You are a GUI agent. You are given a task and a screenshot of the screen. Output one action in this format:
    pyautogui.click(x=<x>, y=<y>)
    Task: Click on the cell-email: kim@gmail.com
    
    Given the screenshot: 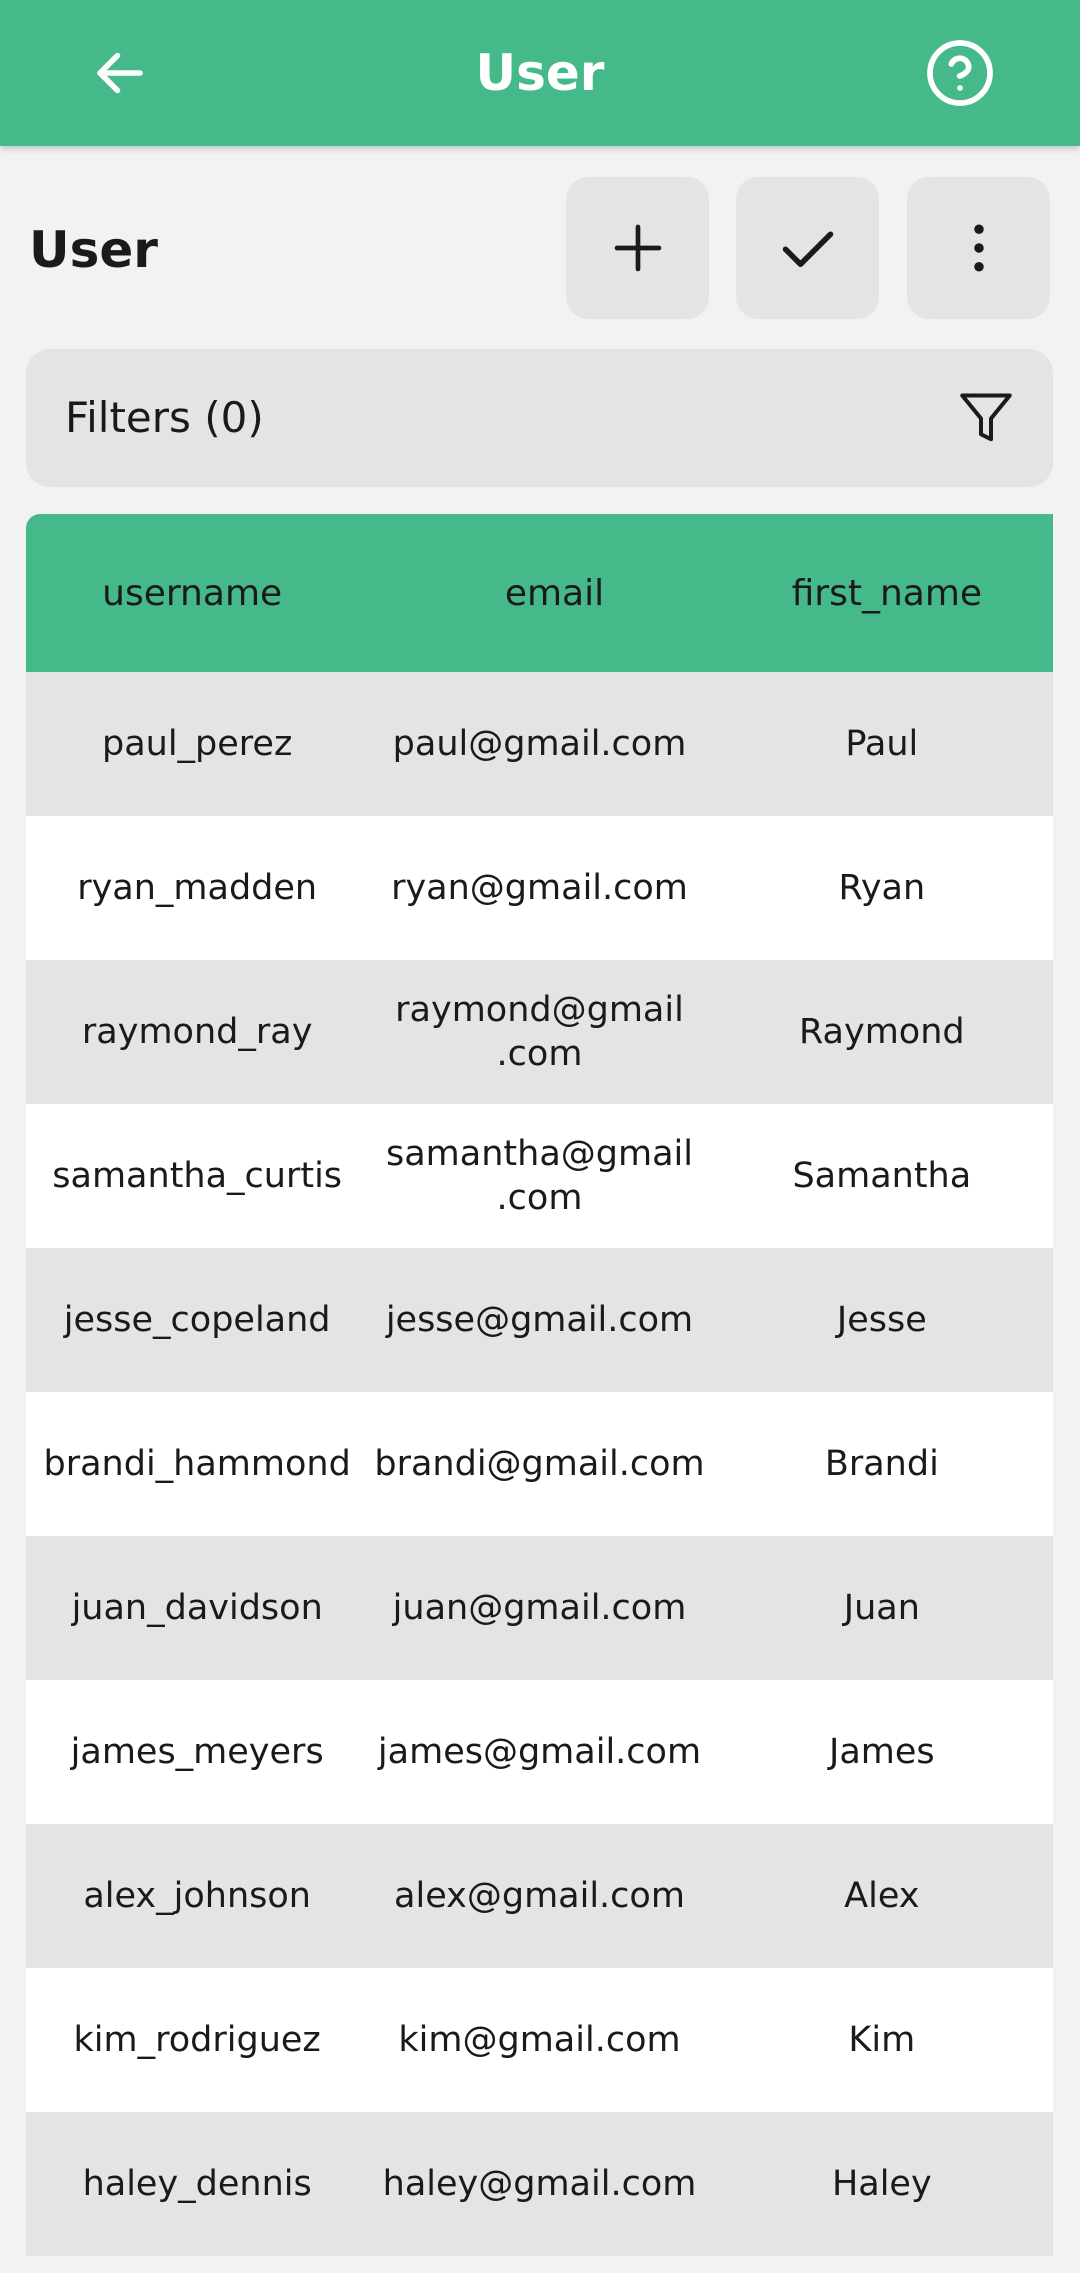 What is the action you would take?
    pyautogui.click(x=539, y=2040)
    